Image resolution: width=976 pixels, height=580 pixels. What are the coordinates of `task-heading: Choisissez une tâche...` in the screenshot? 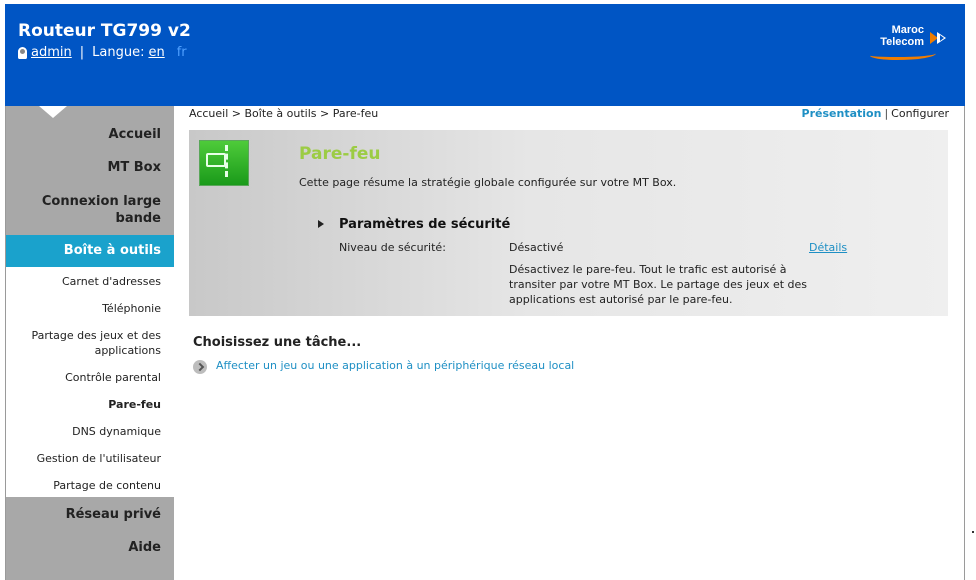 It's located at (277, 342).